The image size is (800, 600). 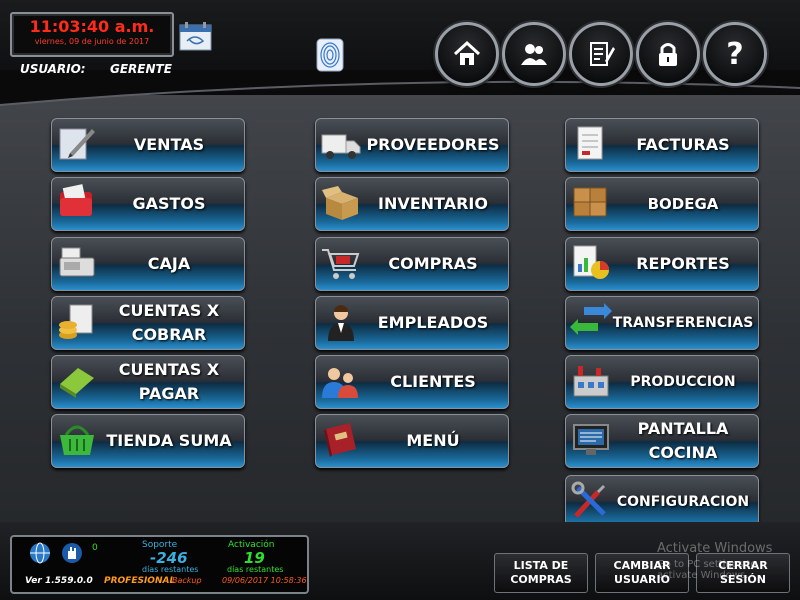 I want to click on empleados-button: EMPLEADOS, so click(x=412, y=323).